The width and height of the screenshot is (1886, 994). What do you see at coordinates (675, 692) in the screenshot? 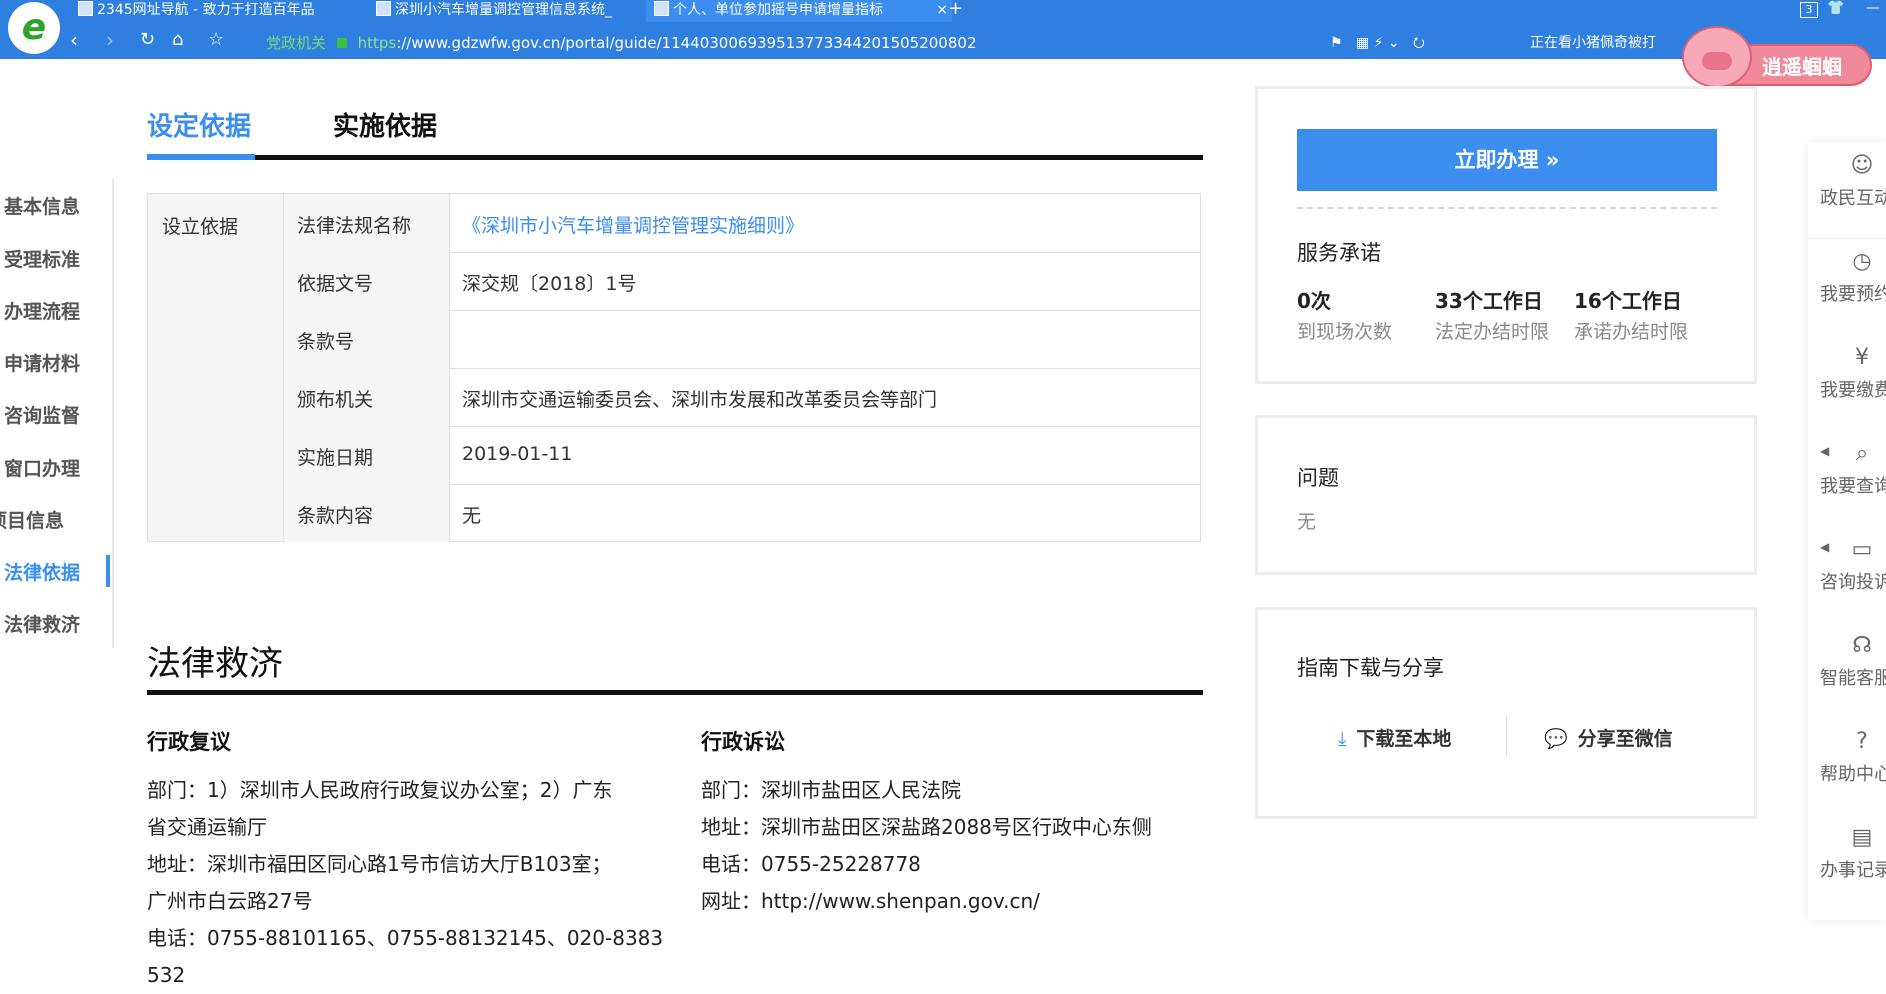
I see `section-divider` at bounding box center [675, 692].